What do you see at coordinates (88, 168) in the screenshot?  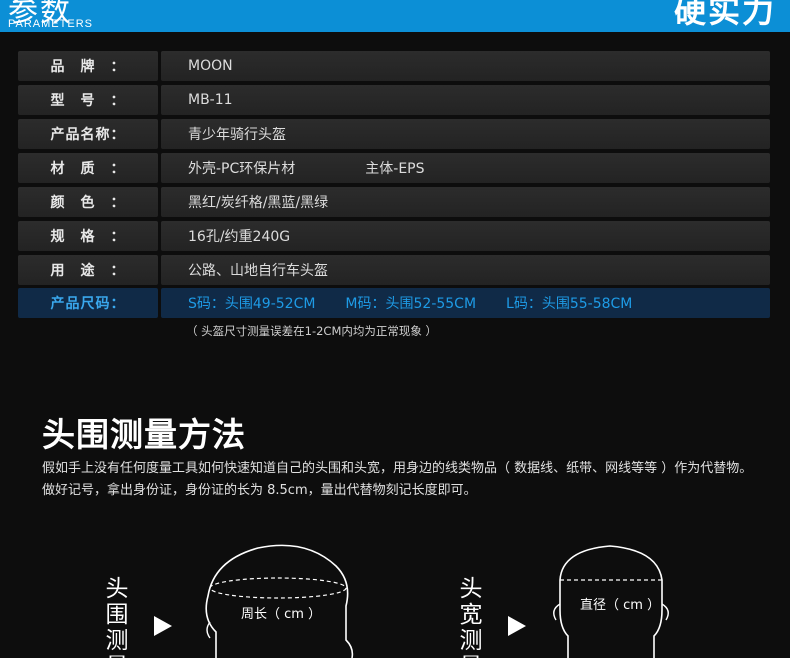 I see `spec-label: 材 质 ：` at bounding box center [88, 168].